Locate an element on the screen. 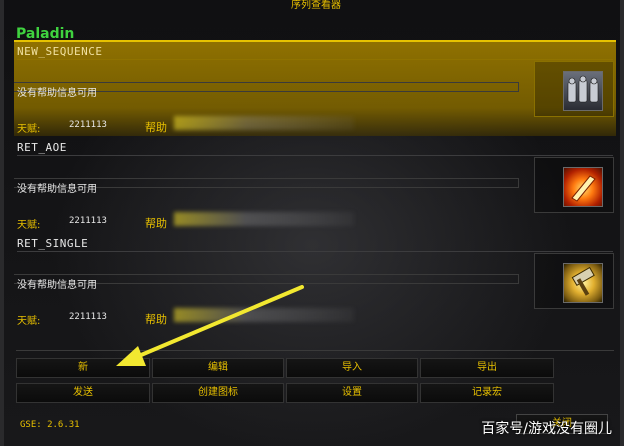 Image resolution: width=624 pixels, height=446 pixels. sequence-name: RET_SINGLE is located at coordinates (53, 243).